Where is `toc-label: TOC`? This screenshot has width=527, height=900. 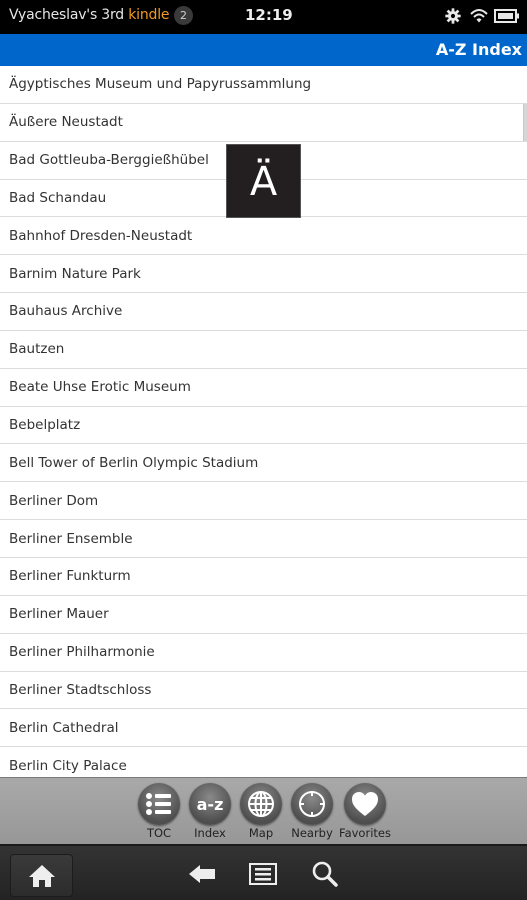 toc-label: TOC is located at coordinates (159, 833).